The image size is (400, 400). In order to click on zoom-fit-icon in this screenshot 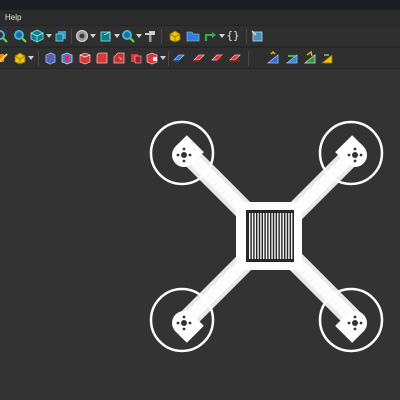, I will do `click(4, 36)`.